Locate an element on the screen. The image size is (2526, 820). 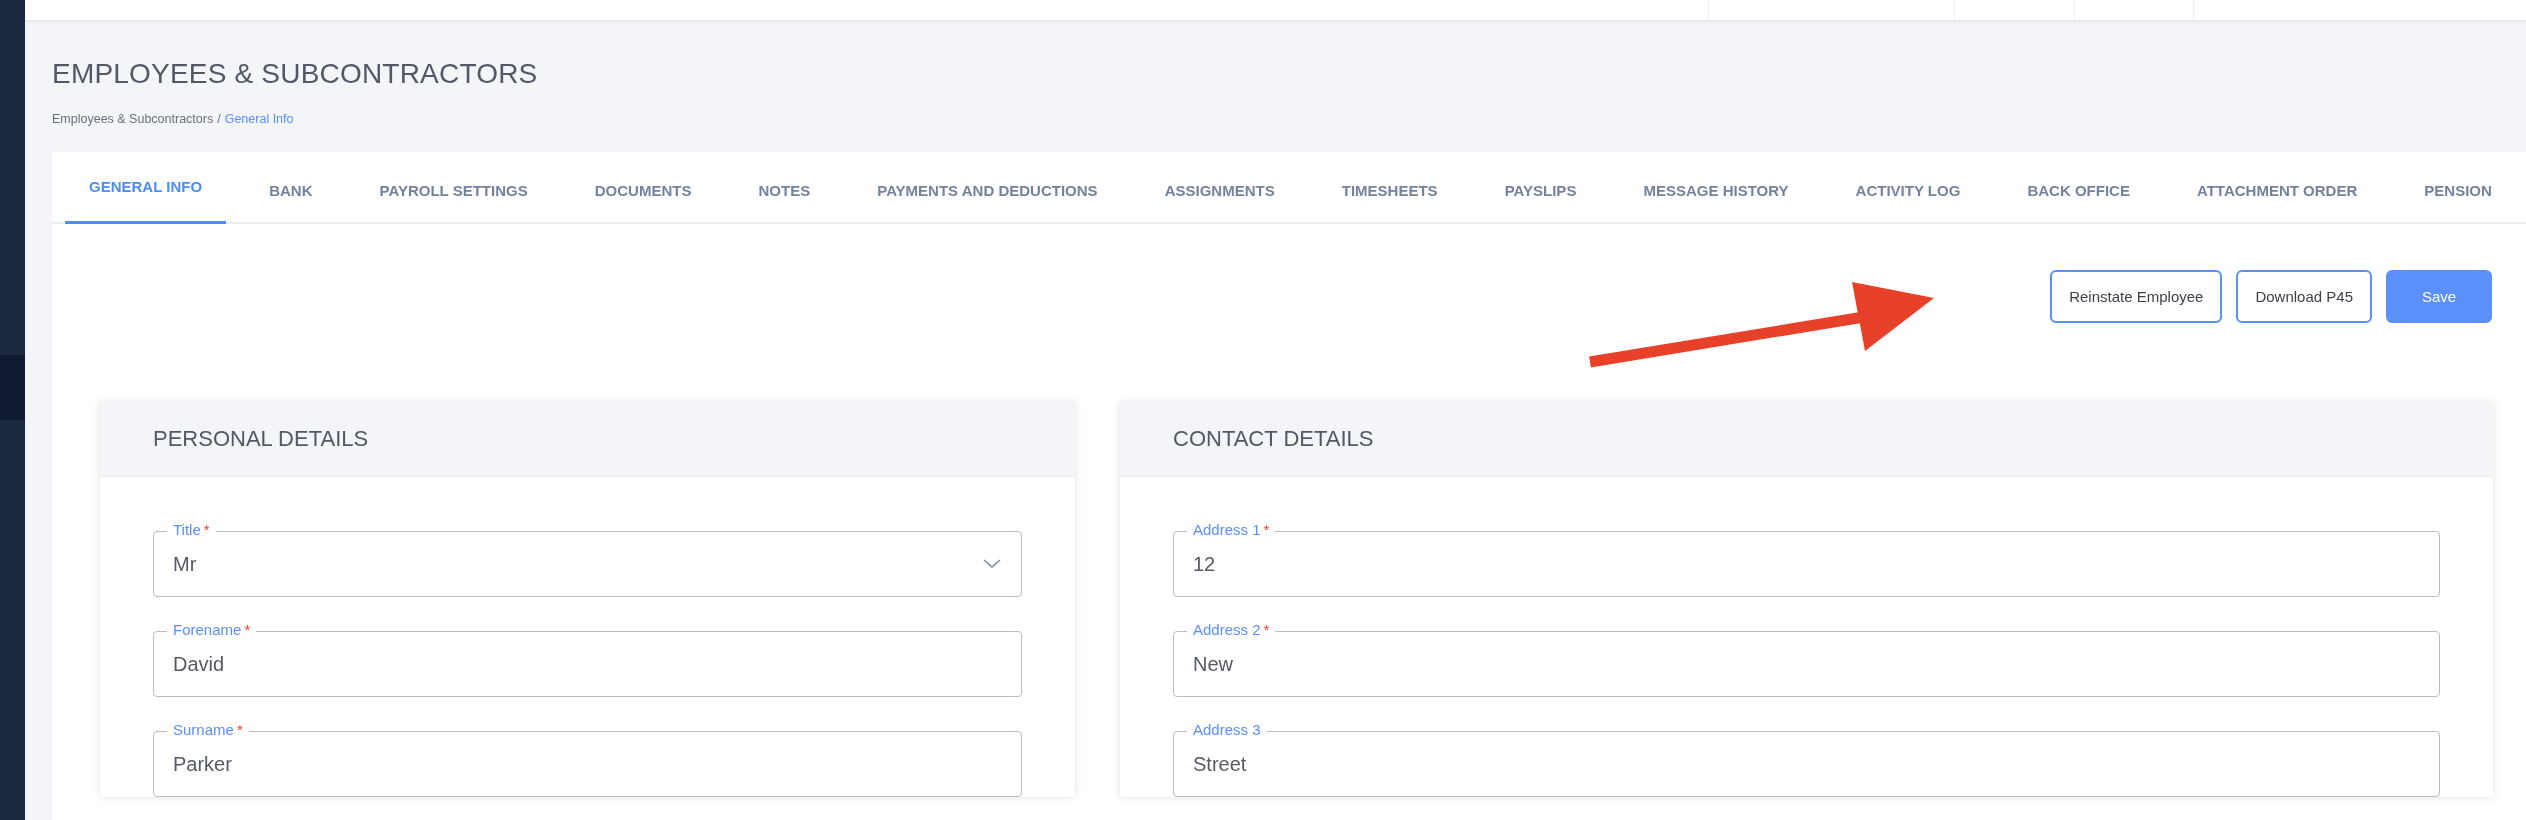
tab: ACTIVITY LOG is located at coordinates (1908, 188).